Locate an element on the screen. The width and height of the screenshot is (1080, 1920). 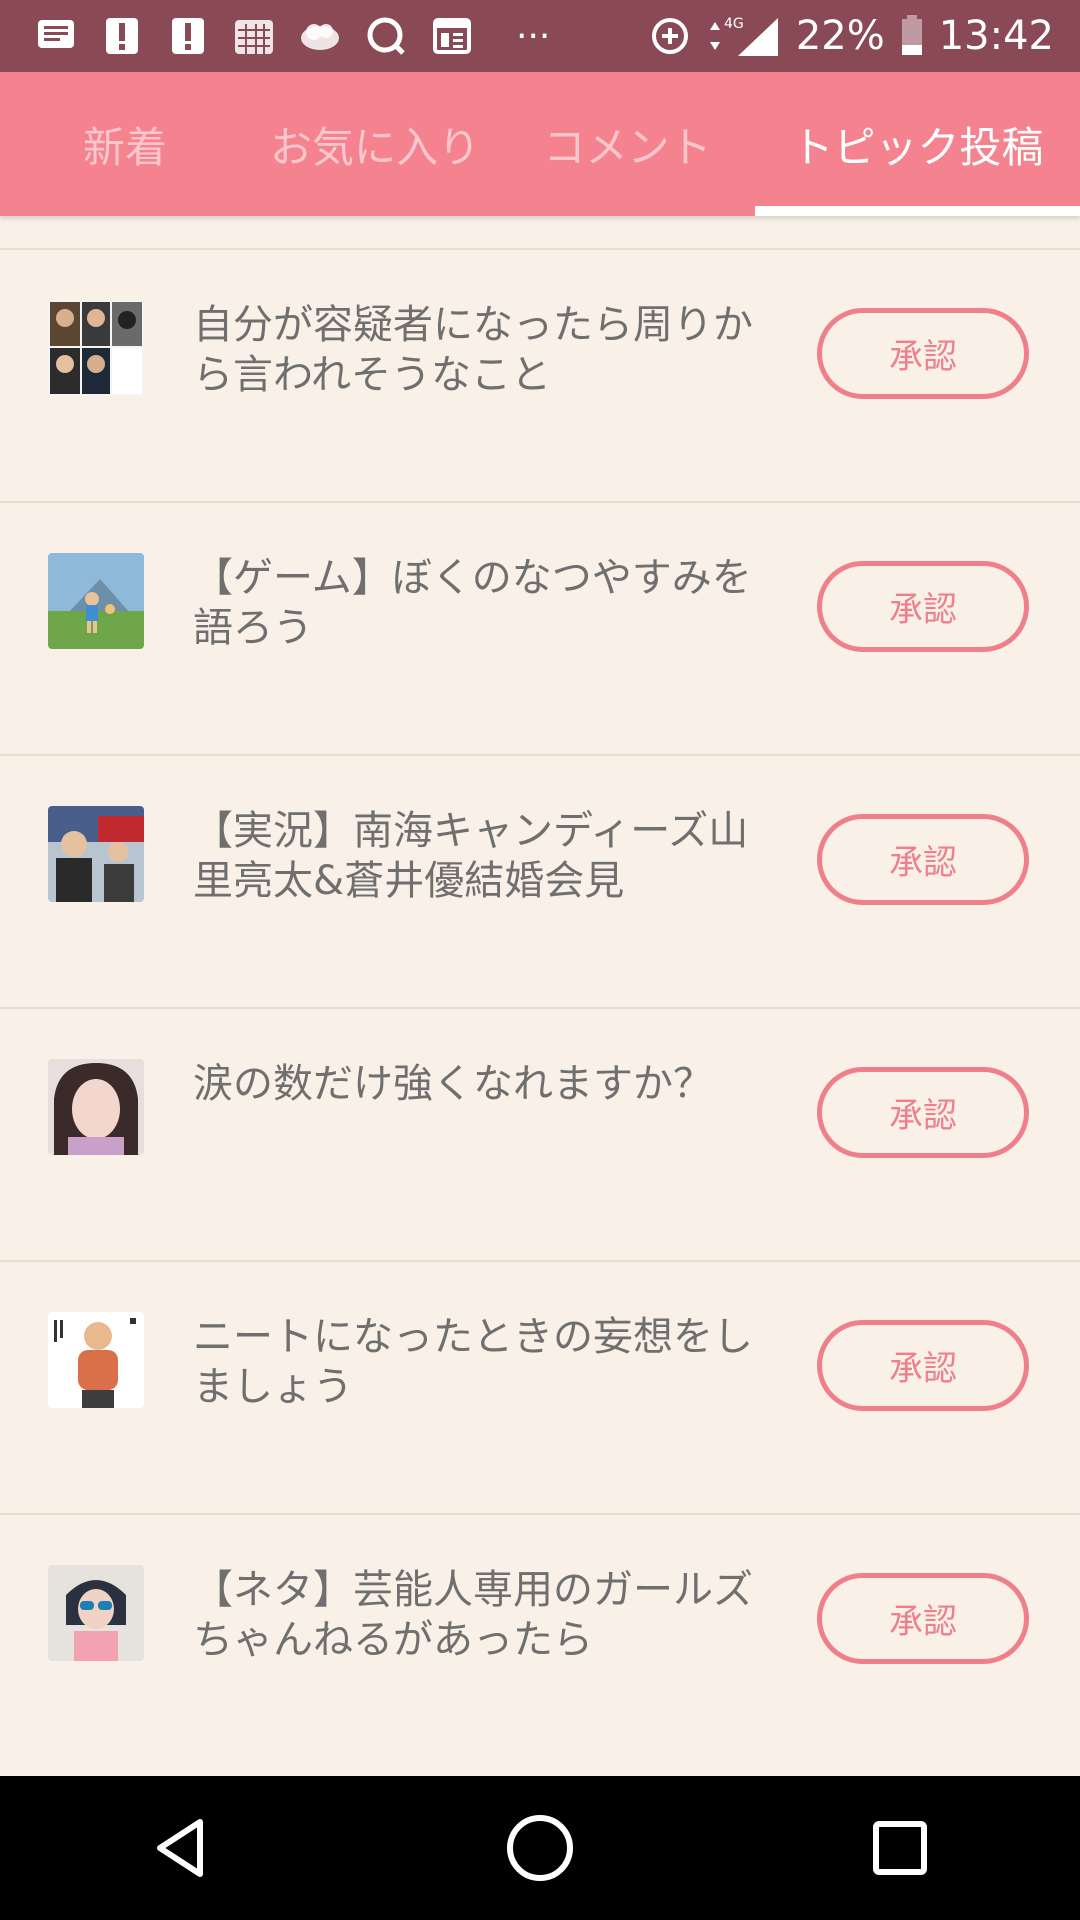
tab-comments: コメント is located at coordinates (627, 144).